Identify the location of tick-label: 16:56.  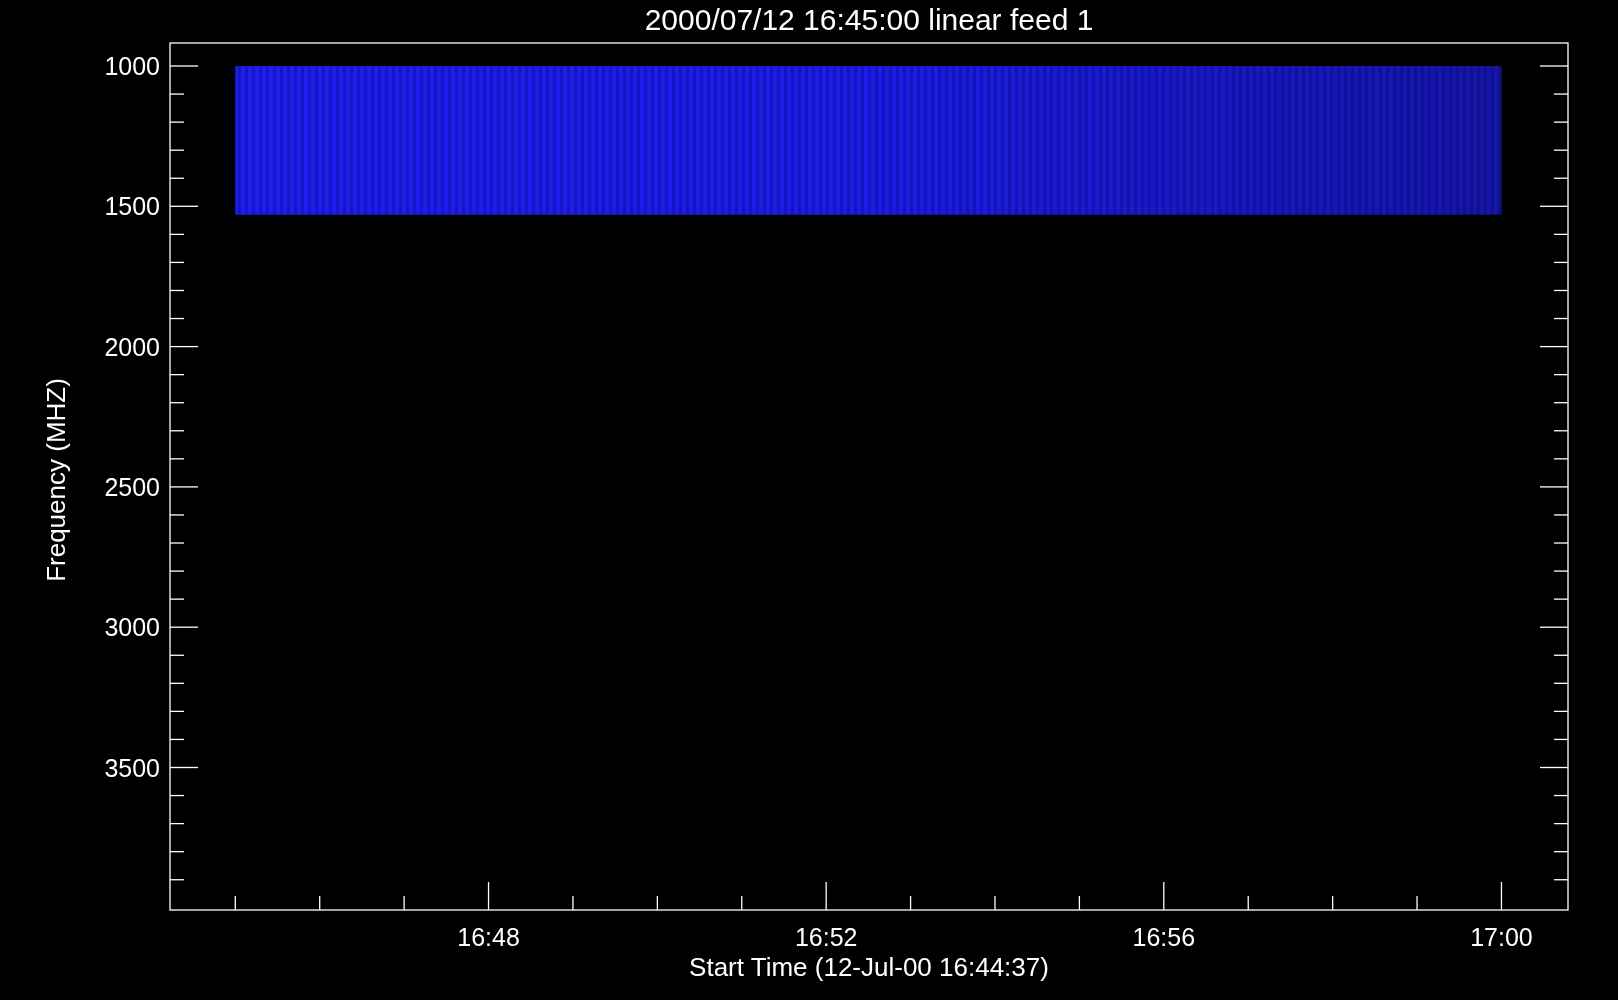
(1164, 937).